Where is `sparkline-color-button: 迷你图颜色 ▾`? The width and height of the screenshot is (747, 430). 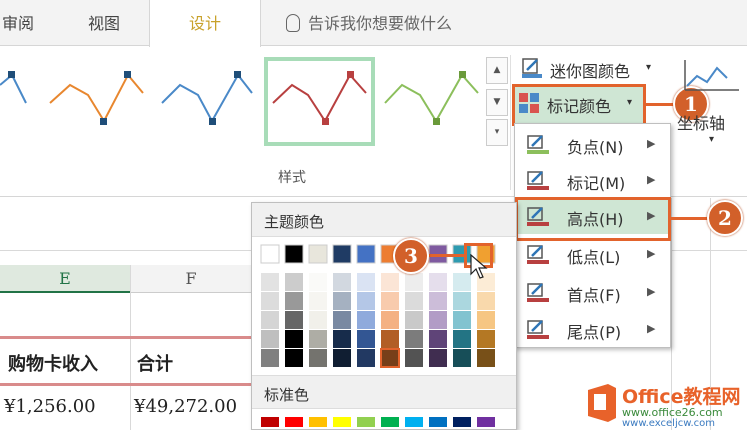 sparkline-color-button: 迷你图颜色 ▾ is located at coordinates (588, 69).